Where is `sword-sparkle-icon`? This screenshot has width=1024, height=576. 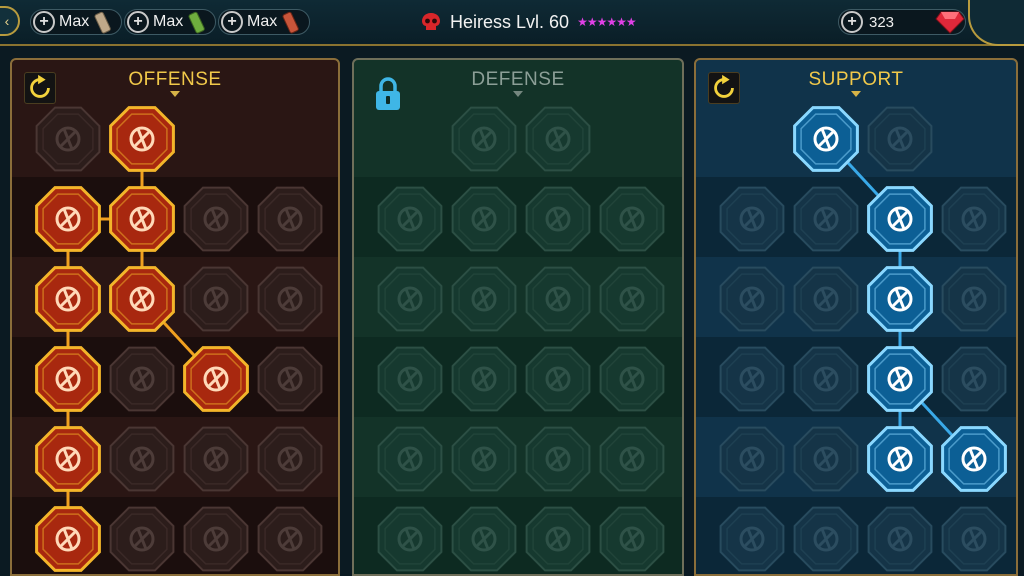 sword-sparkle-icon is located at coordinates (68, 539).